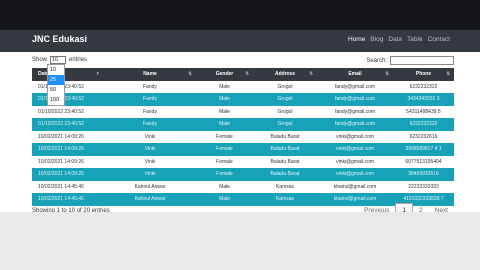  Describe the element at coordinates (423, 161) in the screenshot. I see `table-cell: 6077513195404` at that location.